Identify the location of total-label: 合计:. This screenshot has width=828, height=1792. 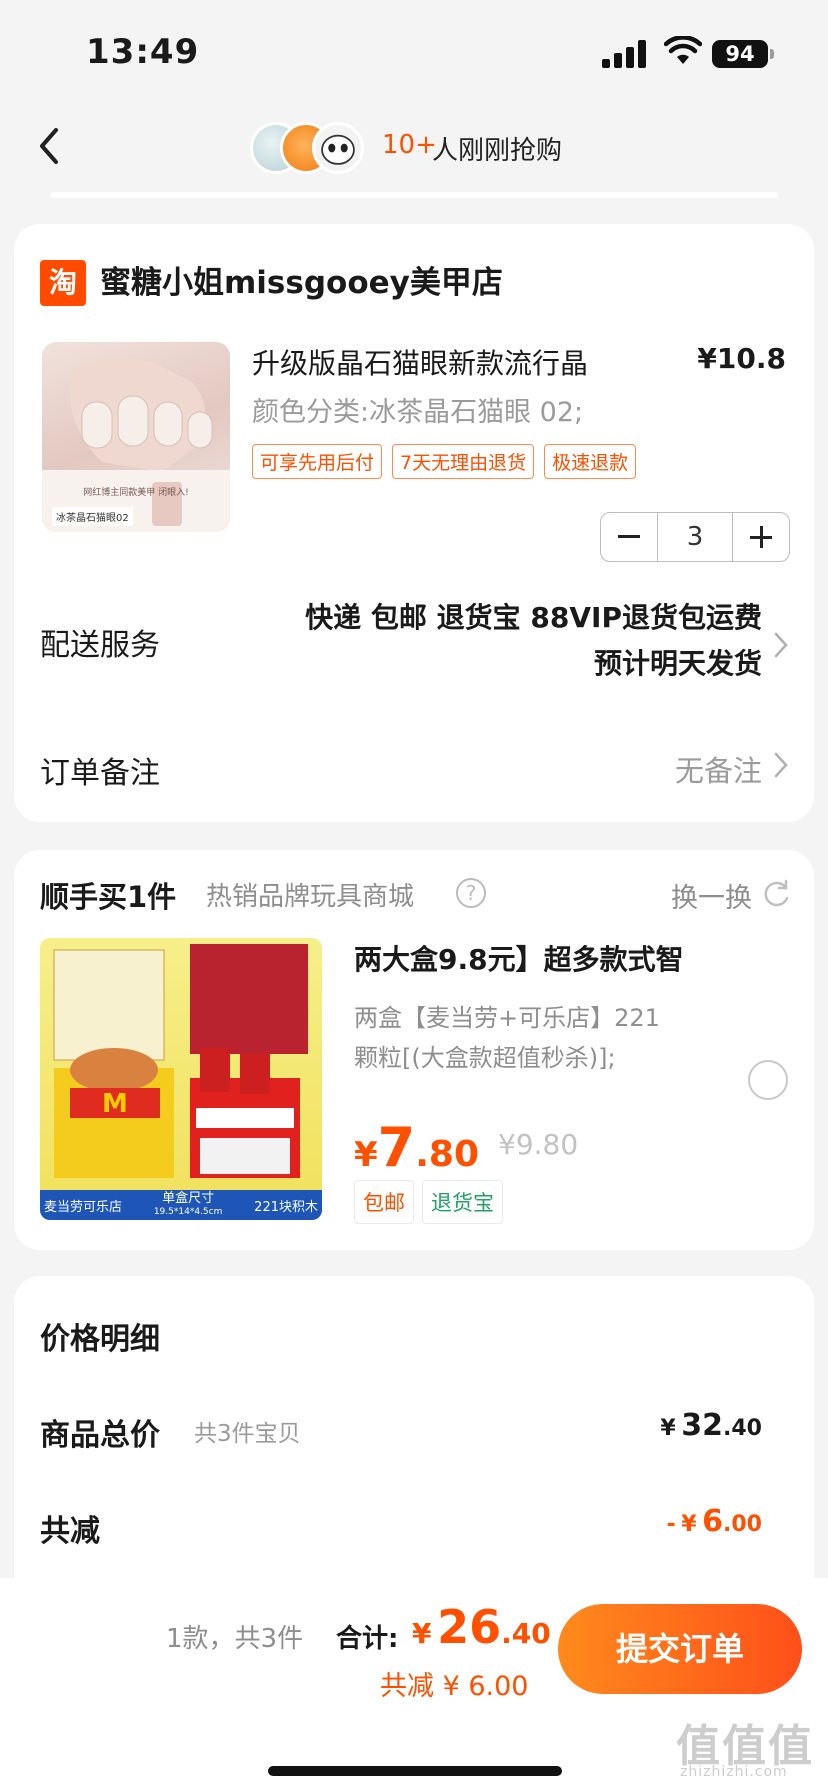
(367, 1639).